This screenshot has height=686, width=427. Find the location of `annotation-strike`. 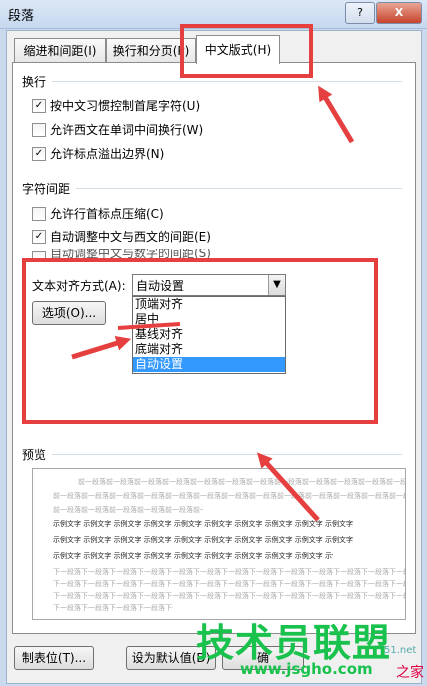

annotation-strike is located at coordinates (149, 326).